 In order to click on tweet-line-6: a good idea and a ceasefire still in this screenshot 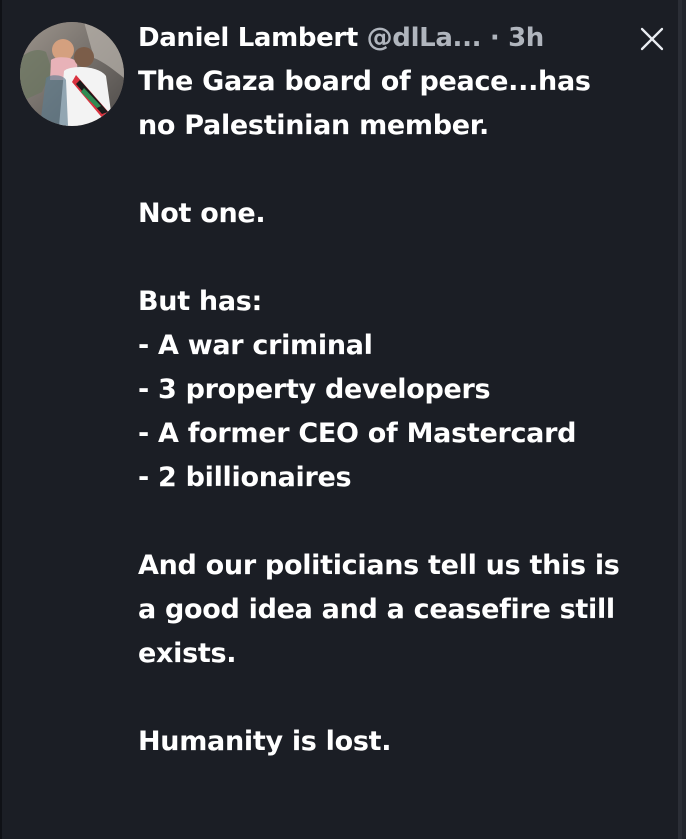, I will do `click(376, 609)`.